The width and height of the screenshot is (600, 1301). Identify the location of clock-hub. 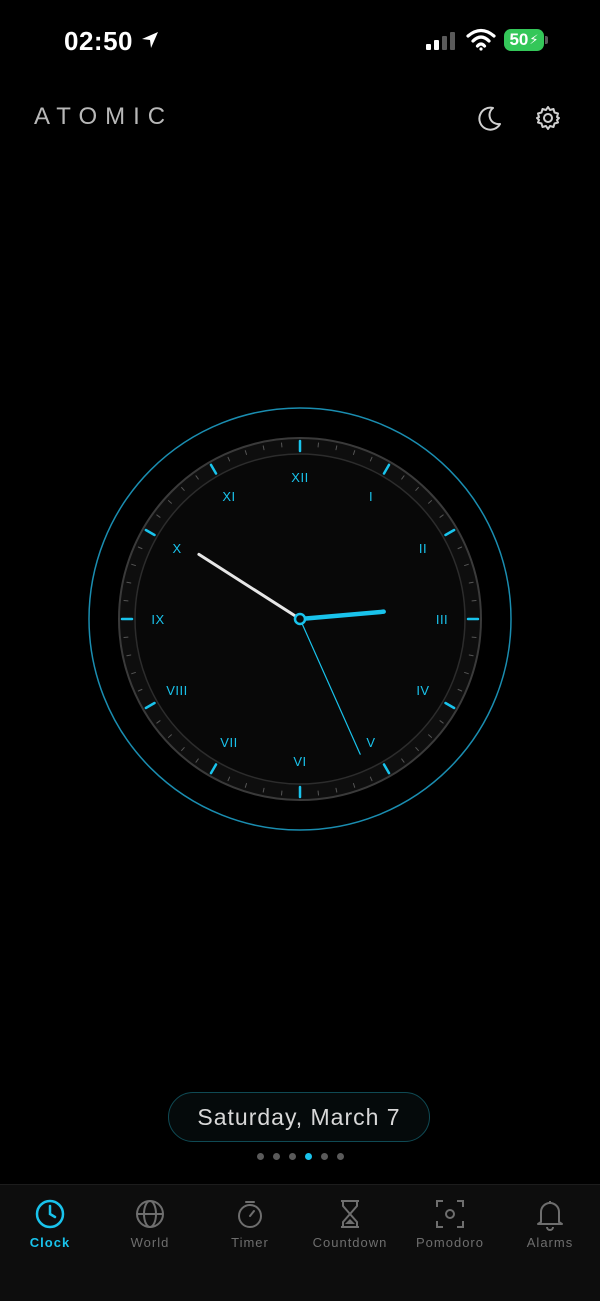
(300, 619).